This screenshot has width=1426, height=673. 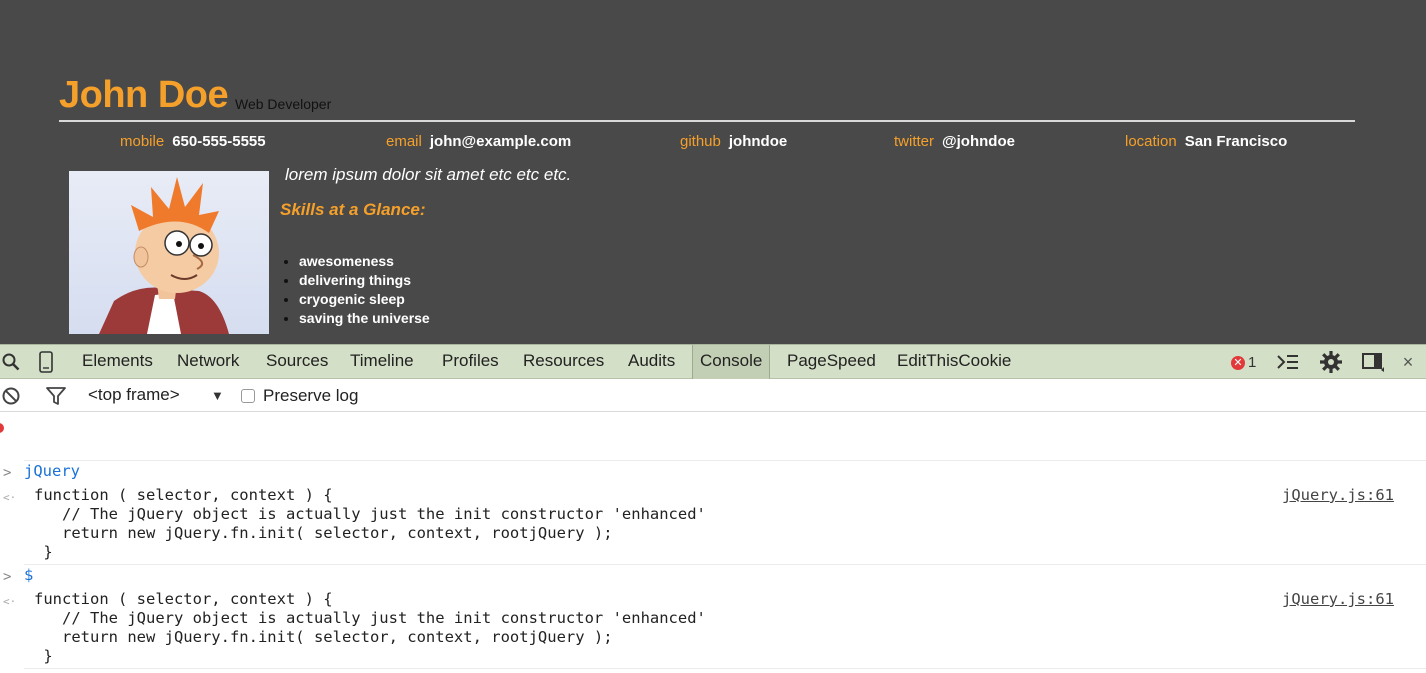 I want to click on close-icon: ×, so click(x=1408, y=362).